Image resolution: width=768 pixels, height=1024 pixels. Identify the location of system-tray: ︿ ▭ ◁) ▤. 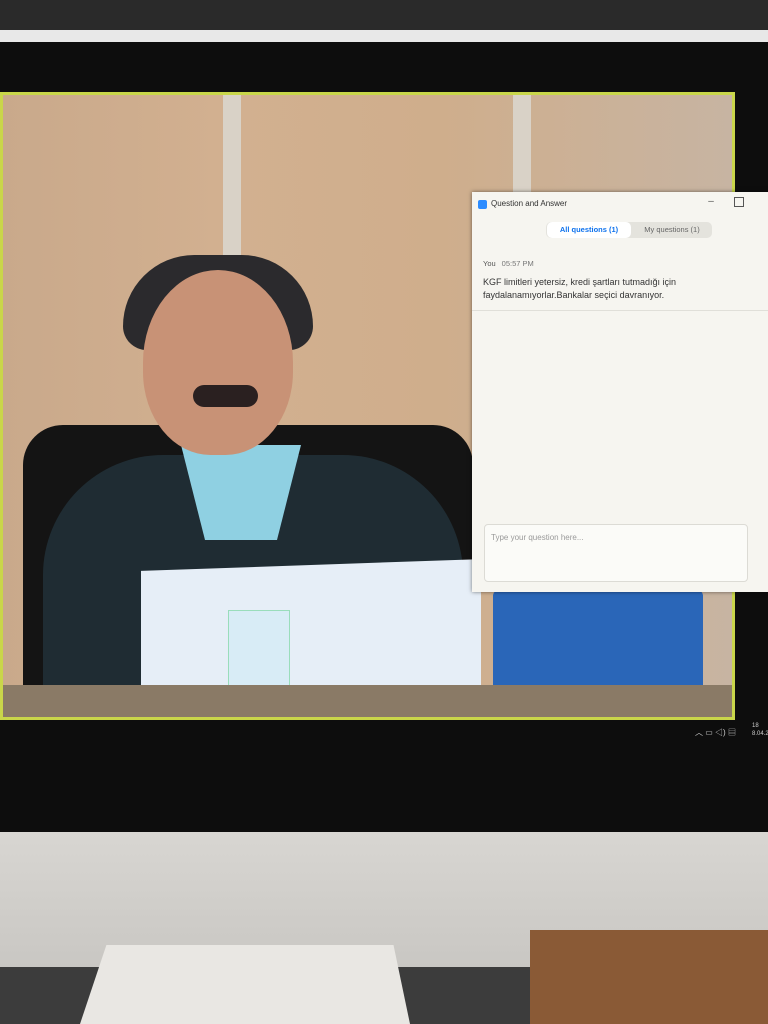
(715, 732).